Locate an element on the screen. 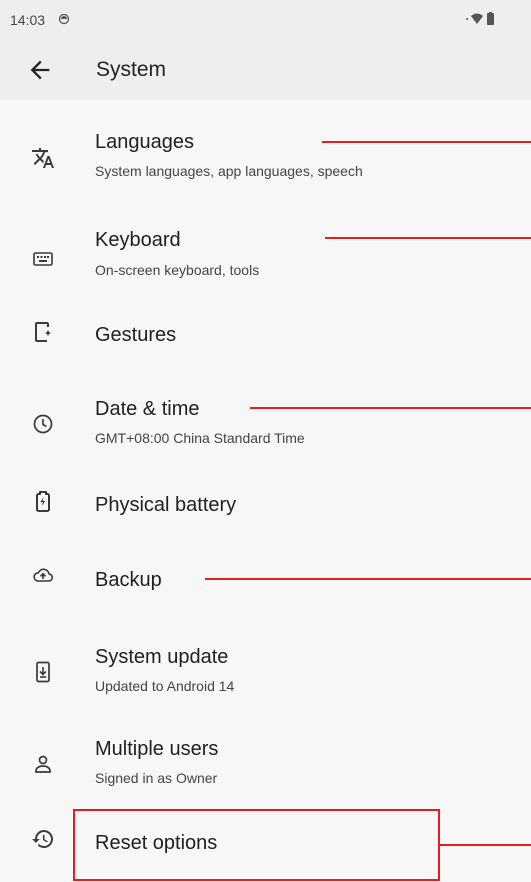 The height and width of the screenshot is (882, 531). battery-icon is located at coordinates (43, 501).